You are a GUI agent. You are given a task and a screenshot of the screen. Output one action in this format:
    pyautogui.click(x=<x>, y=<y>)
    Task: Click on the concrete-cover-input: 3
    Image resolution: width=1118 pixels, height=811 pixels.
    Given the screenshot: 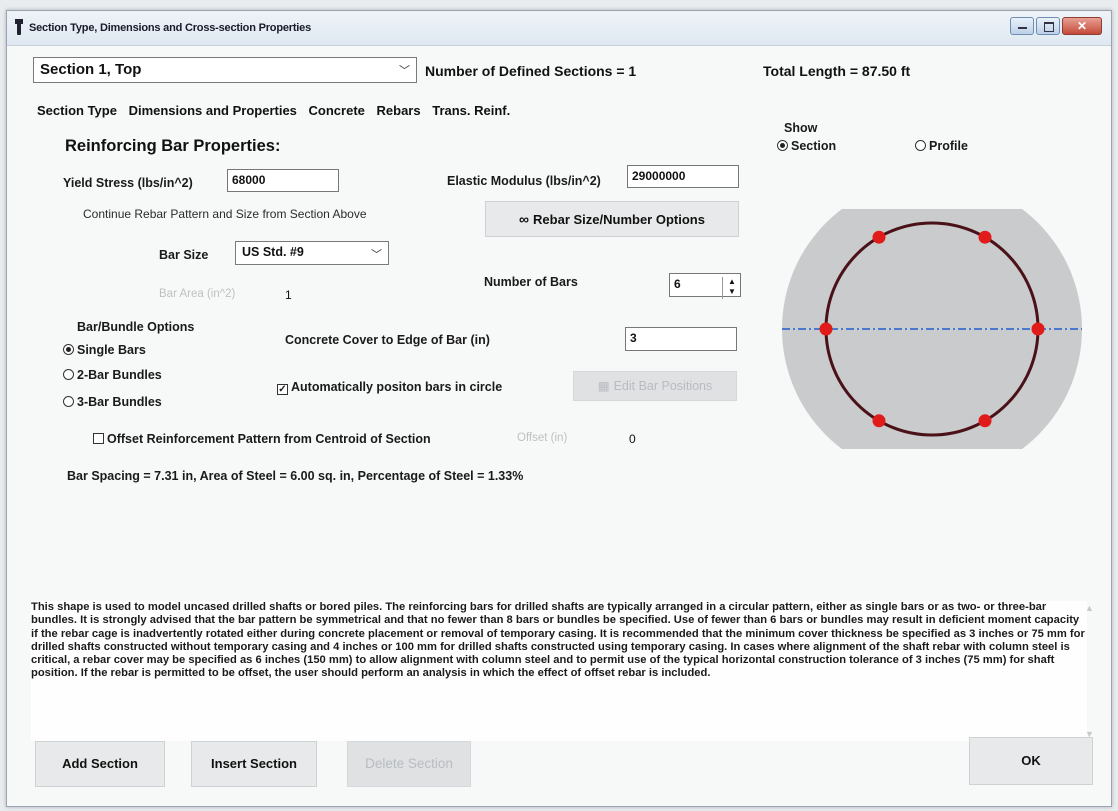 What is the action you would take?
    pyautogui.click(x=681, y=339)
    